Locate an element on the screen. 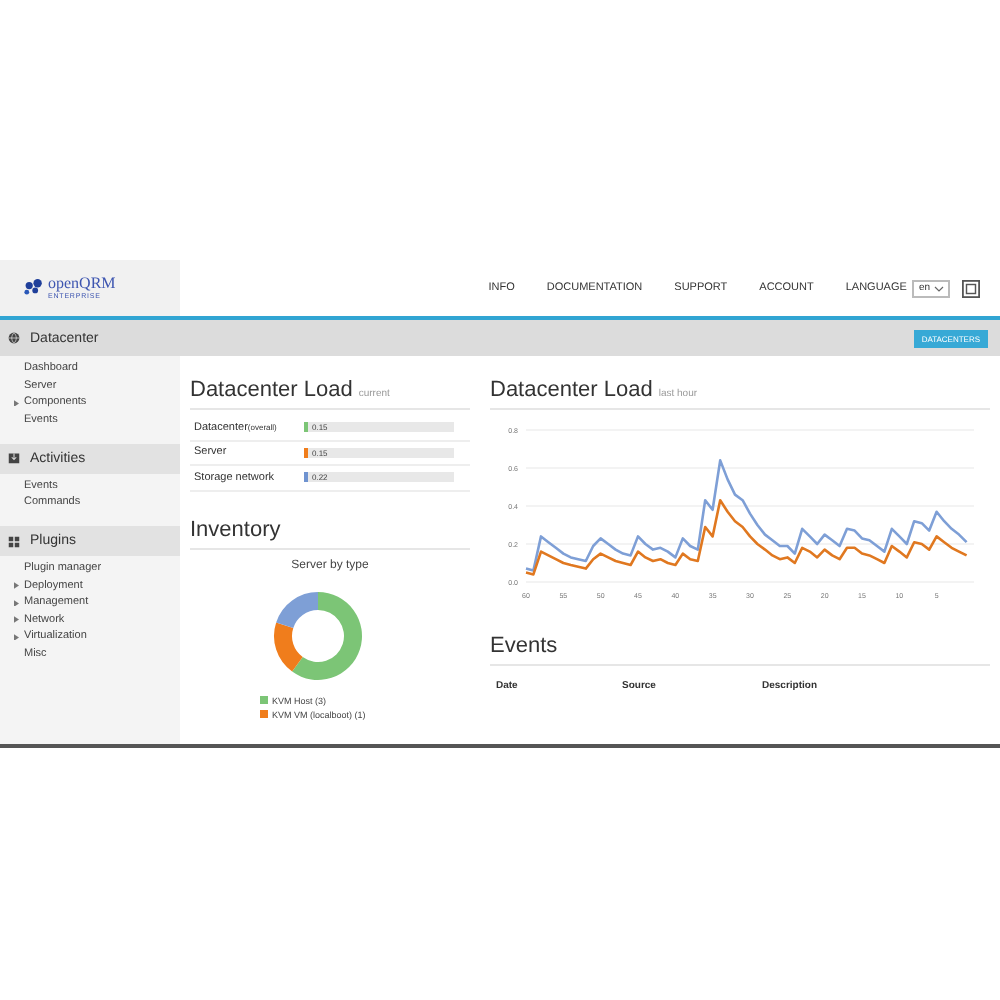 This screenshot has height=1000, width=1000. donut-chart-drawing is located at coordinates (318, 635).